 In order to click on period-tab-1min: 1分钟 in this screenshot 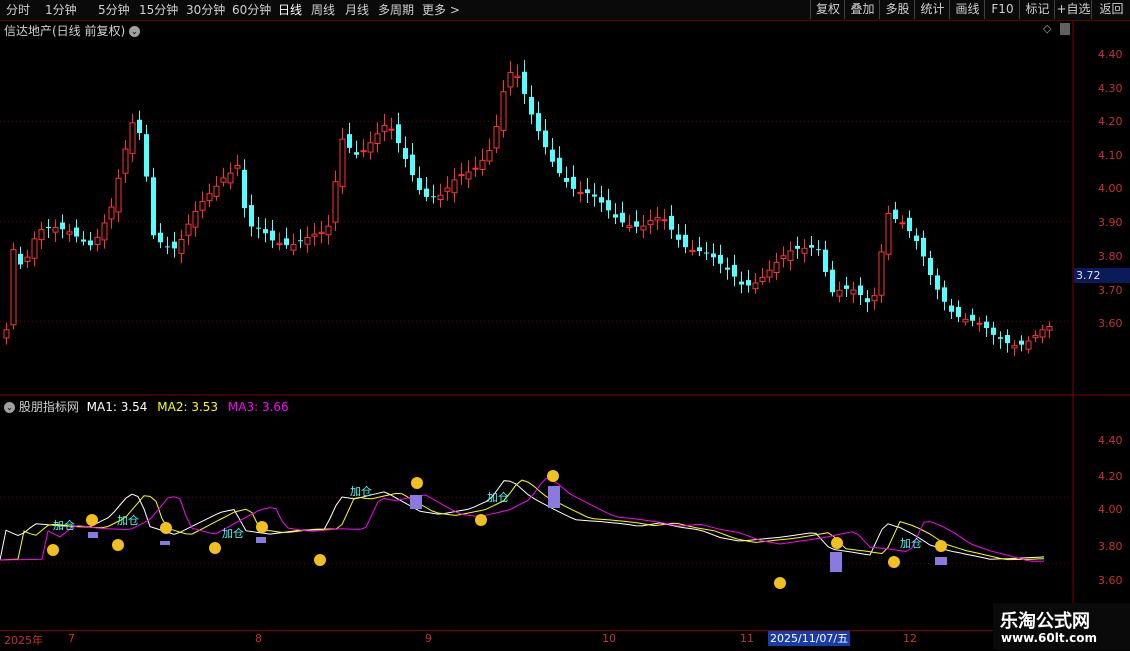, I will do `click(61, 10)`.